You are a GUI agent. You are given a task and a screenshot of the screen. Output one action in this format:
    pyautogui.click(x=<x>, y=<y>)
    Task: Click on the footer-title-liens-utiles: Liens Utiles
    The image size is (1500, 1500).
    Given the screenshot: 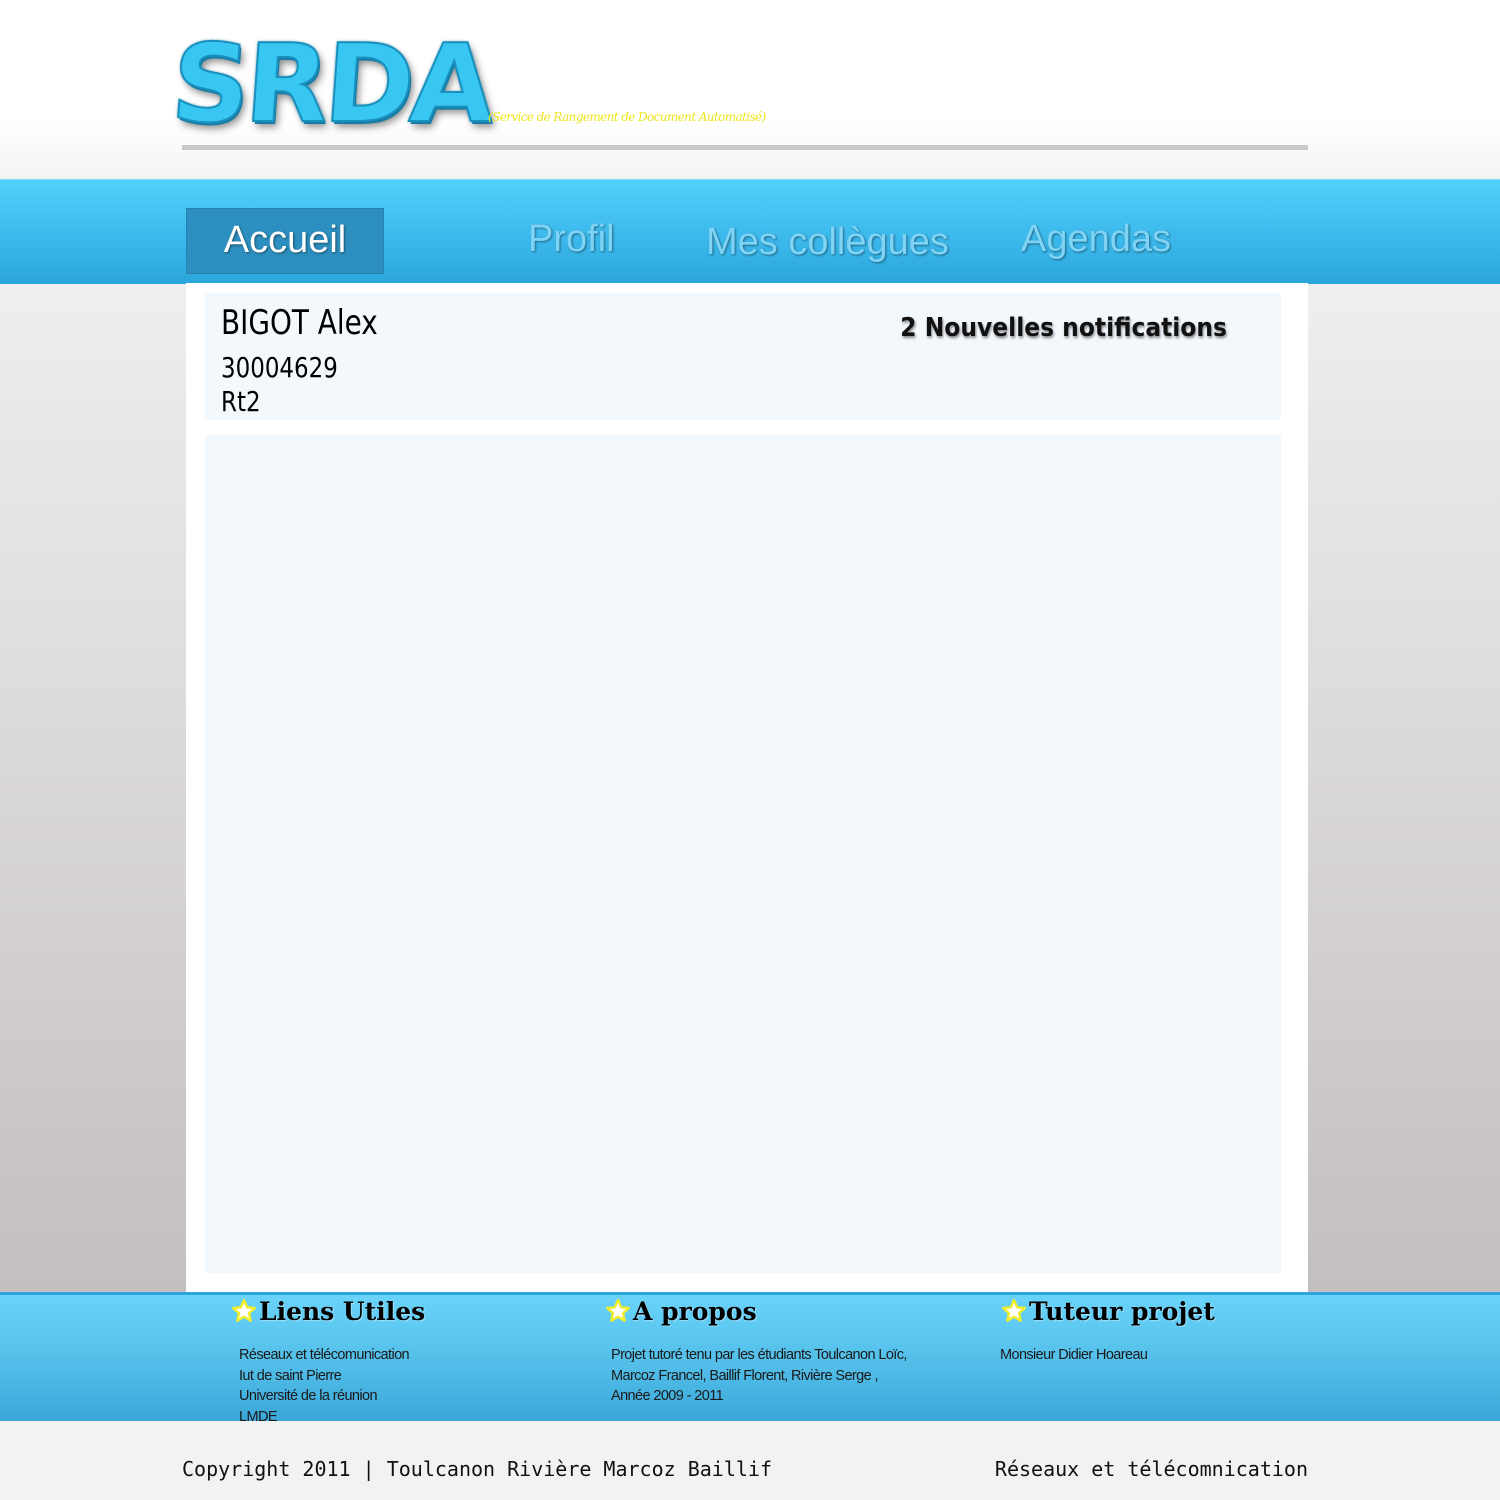 What is the action you would take?
    pyautogui.click(x=342, y=1311)
    